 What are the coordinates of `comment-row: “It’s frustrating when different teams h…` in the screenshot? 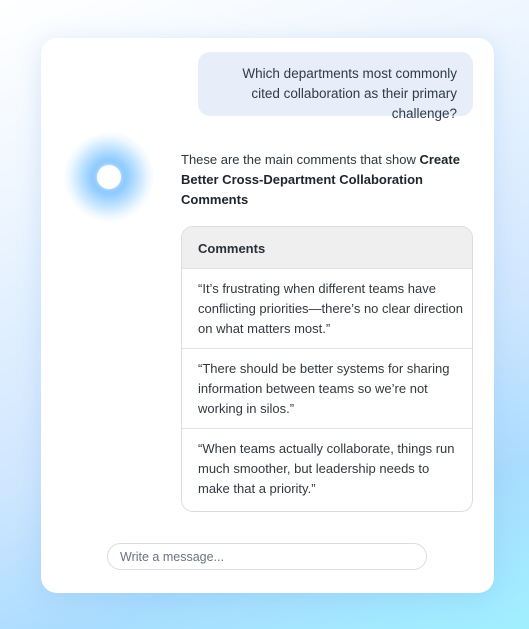 It's located at (327, 309).